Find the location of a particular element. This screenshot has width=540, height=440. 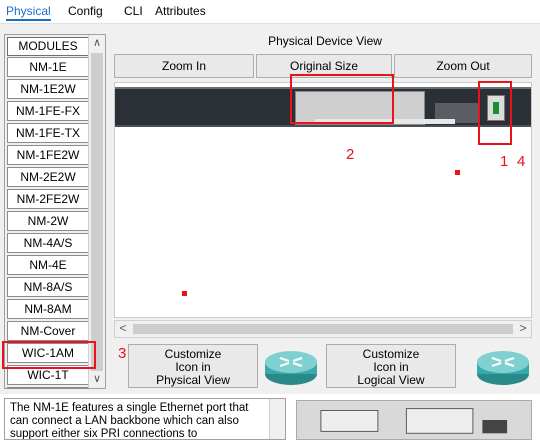

btn-line: Physical View is located at coordinates (193, 380).